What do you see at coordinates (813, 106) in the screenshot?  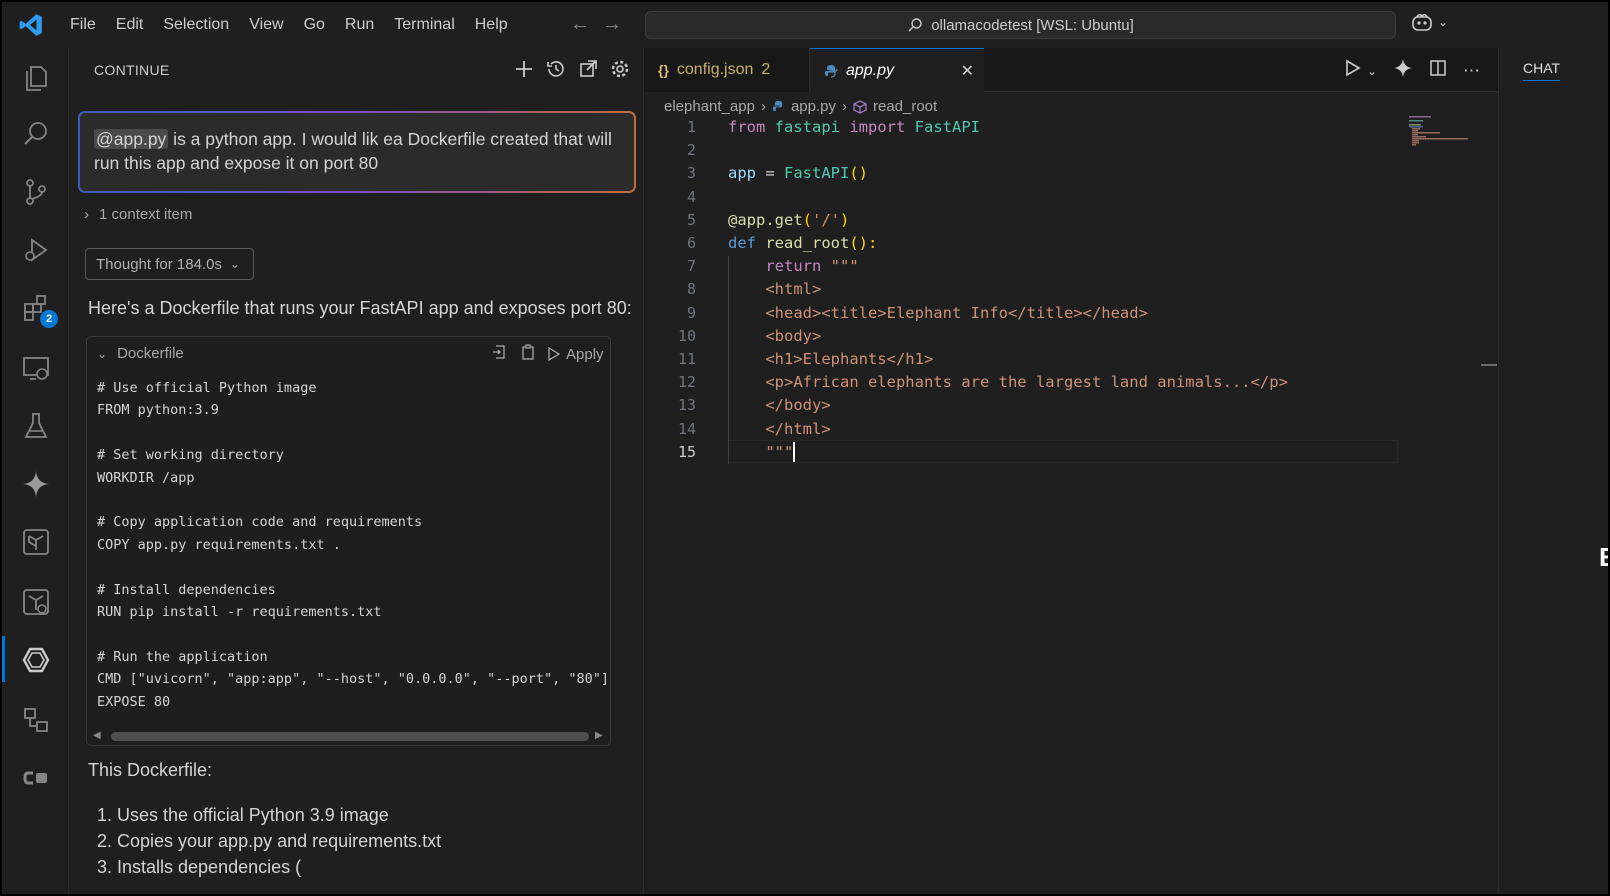 I see `breadcrumb-file: app.py` at bounding box center [813, 106].